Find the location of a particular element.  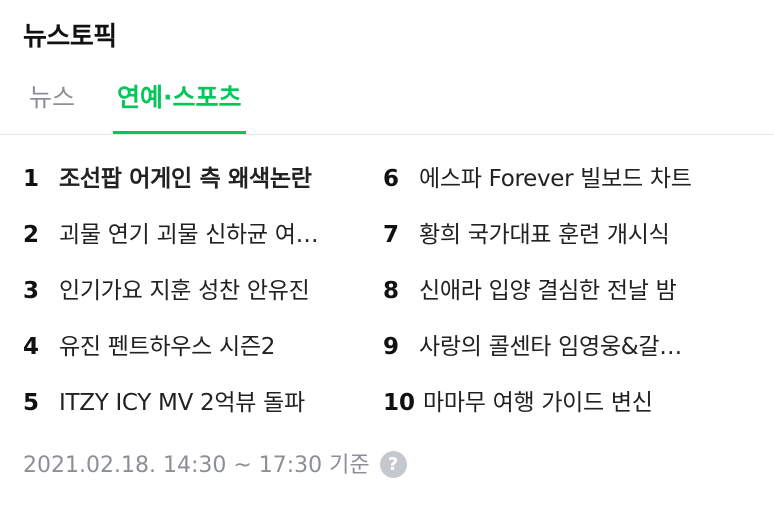

topic-text: 조선팝 어게인 측 왜색논란 is located at coordinates (185, 179).